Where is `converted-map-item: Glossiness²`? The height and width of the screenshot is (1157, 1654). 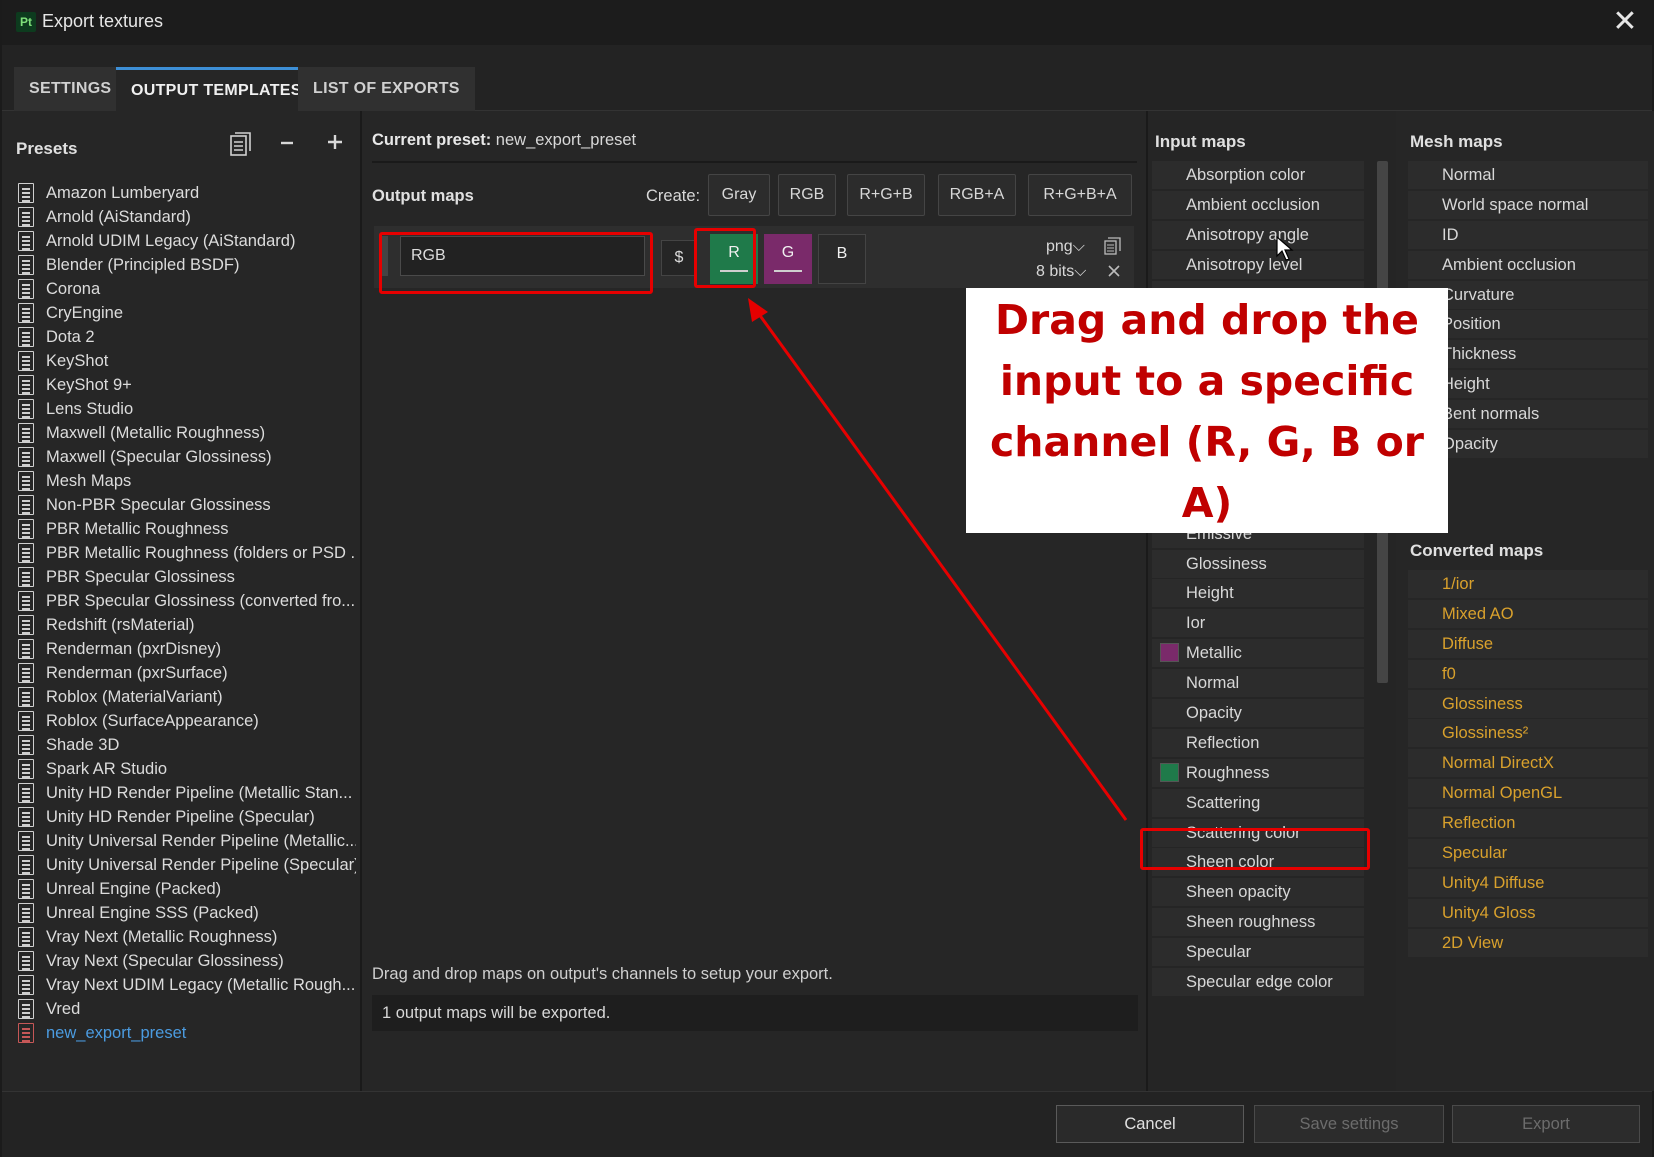 converted-map-item: Glossiness² is located at coordinates (1528, 733).